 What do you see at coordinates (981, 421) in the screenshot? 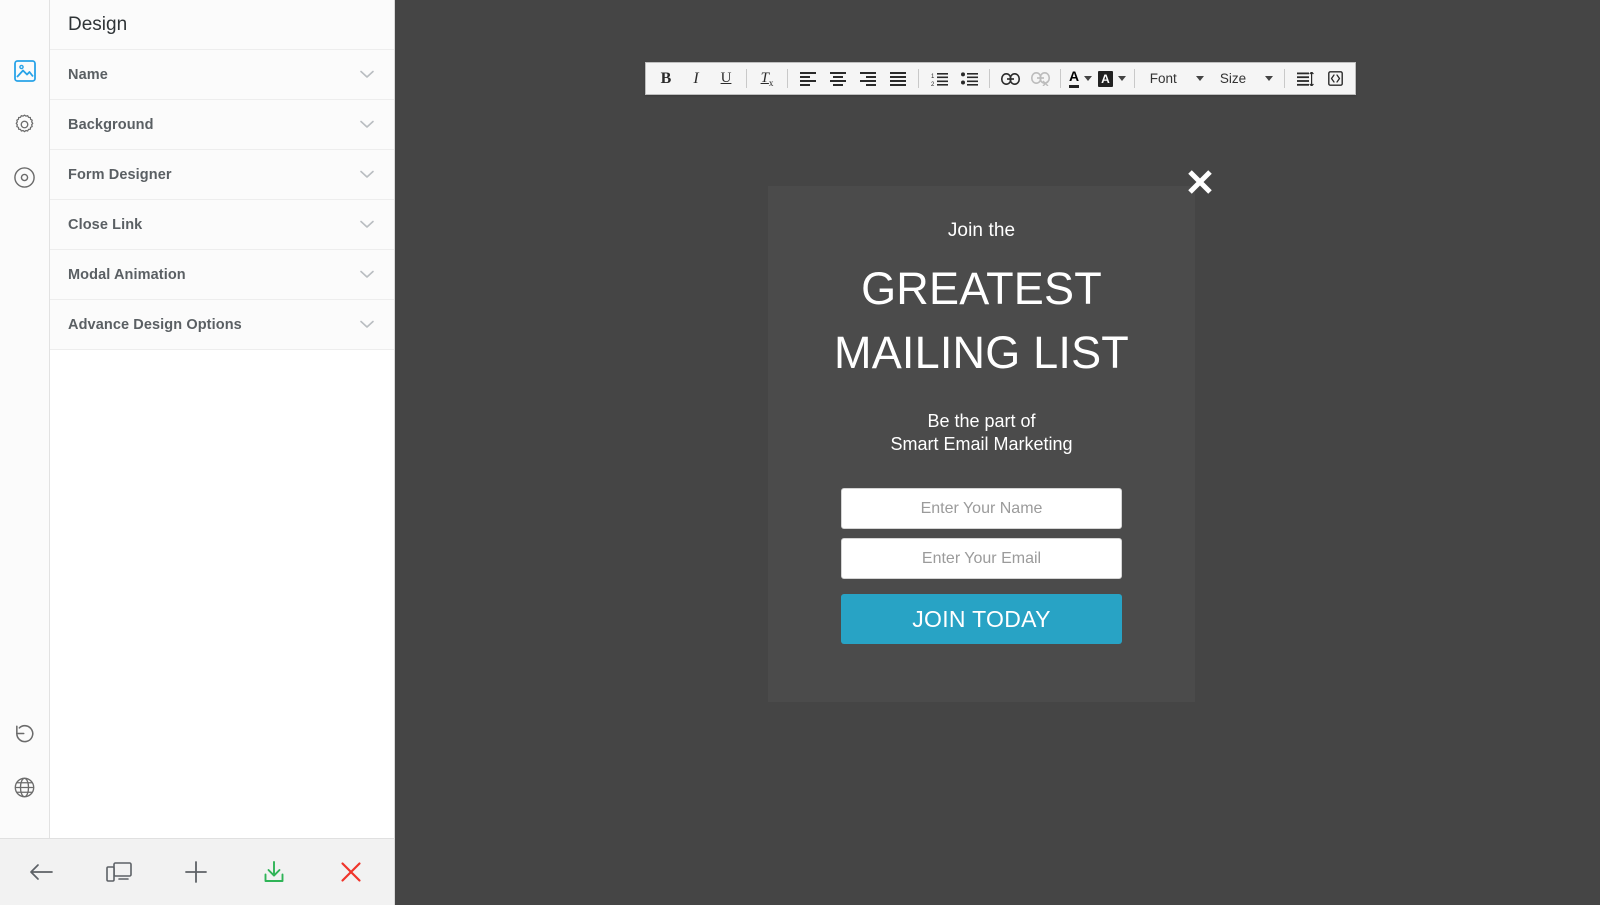
I see `modal-subtitle-line-1: Be the part of` at bounding box center [981, 421].